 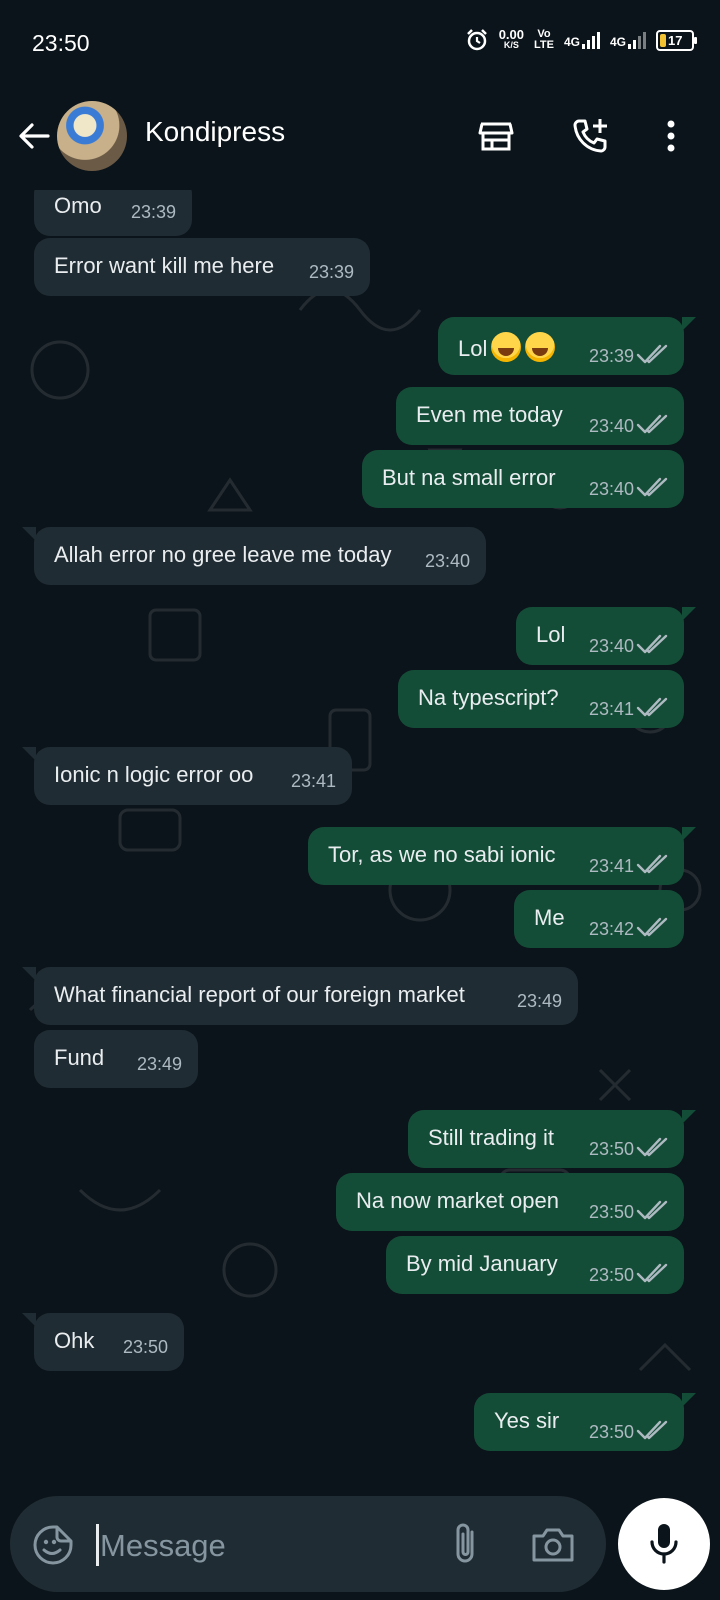 What do you see at coordinates (551, 634) in the screenshot?
I see `message-text: Lol` at bounding box center [551, 634].